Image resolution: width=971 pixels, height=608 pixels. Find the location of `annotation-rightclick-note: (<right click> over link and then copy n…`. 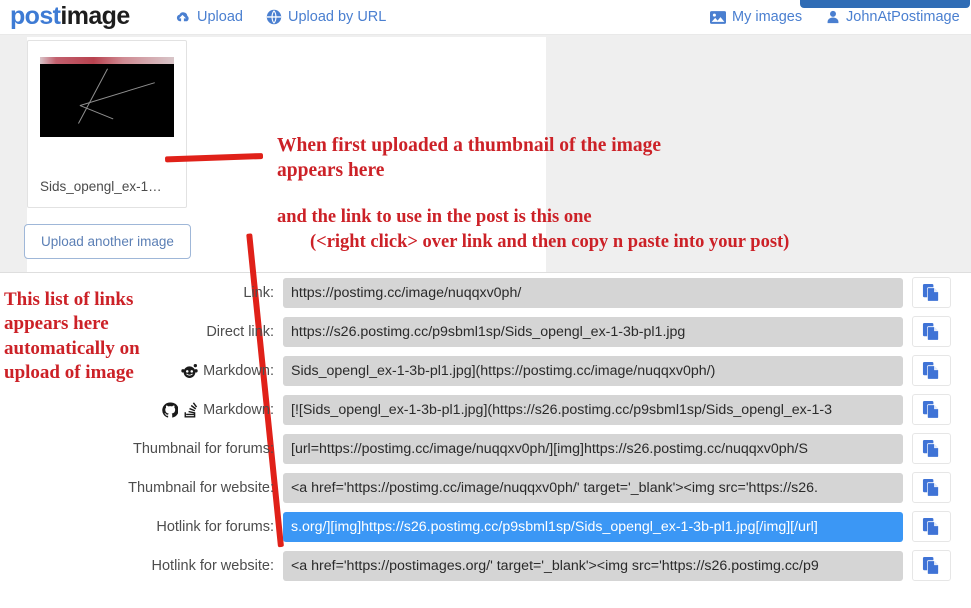

annotation-rightclick-note: (<right click> over link and then copy n… is located at coordinates (550, 242).